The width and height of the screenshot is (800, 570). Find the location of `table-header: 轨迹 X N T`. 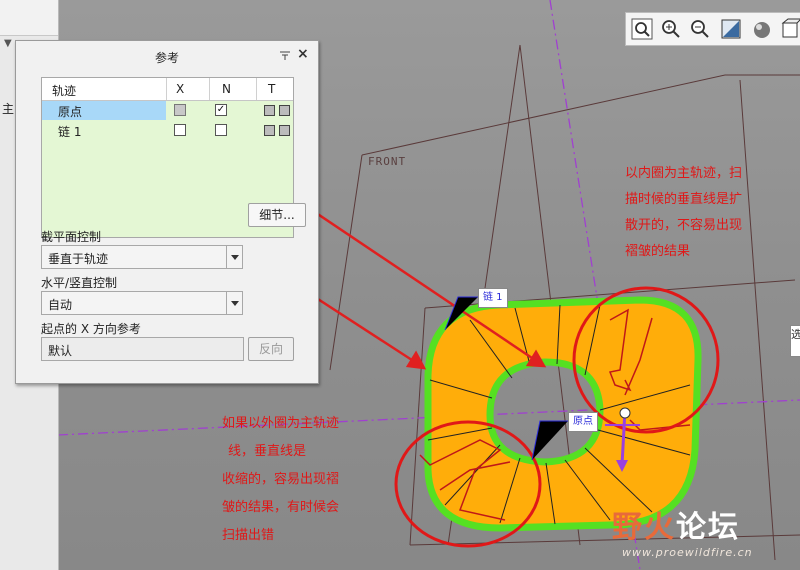

table-header: 轨迹 X N T is located at coordinates (167, 89).